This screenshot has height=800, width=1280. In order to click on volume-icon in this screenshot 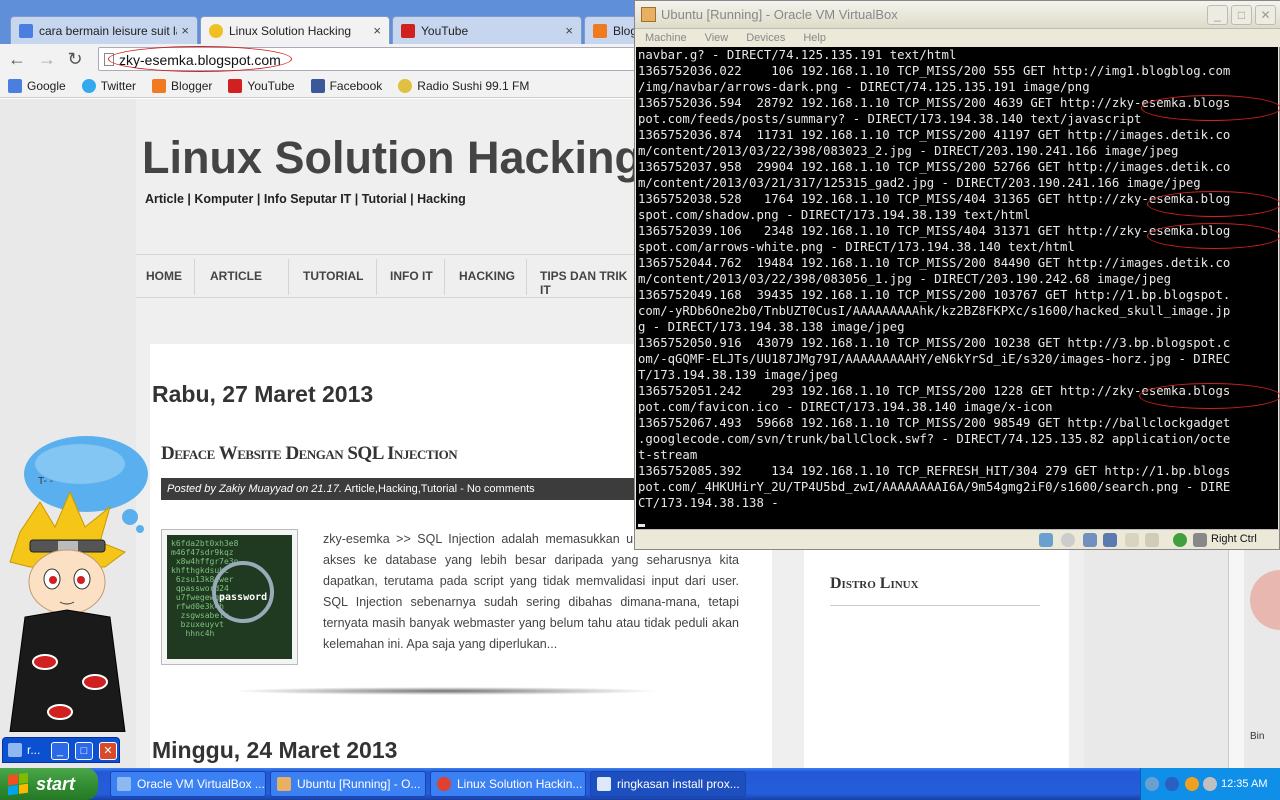, I will do `click(1210, 784)`.